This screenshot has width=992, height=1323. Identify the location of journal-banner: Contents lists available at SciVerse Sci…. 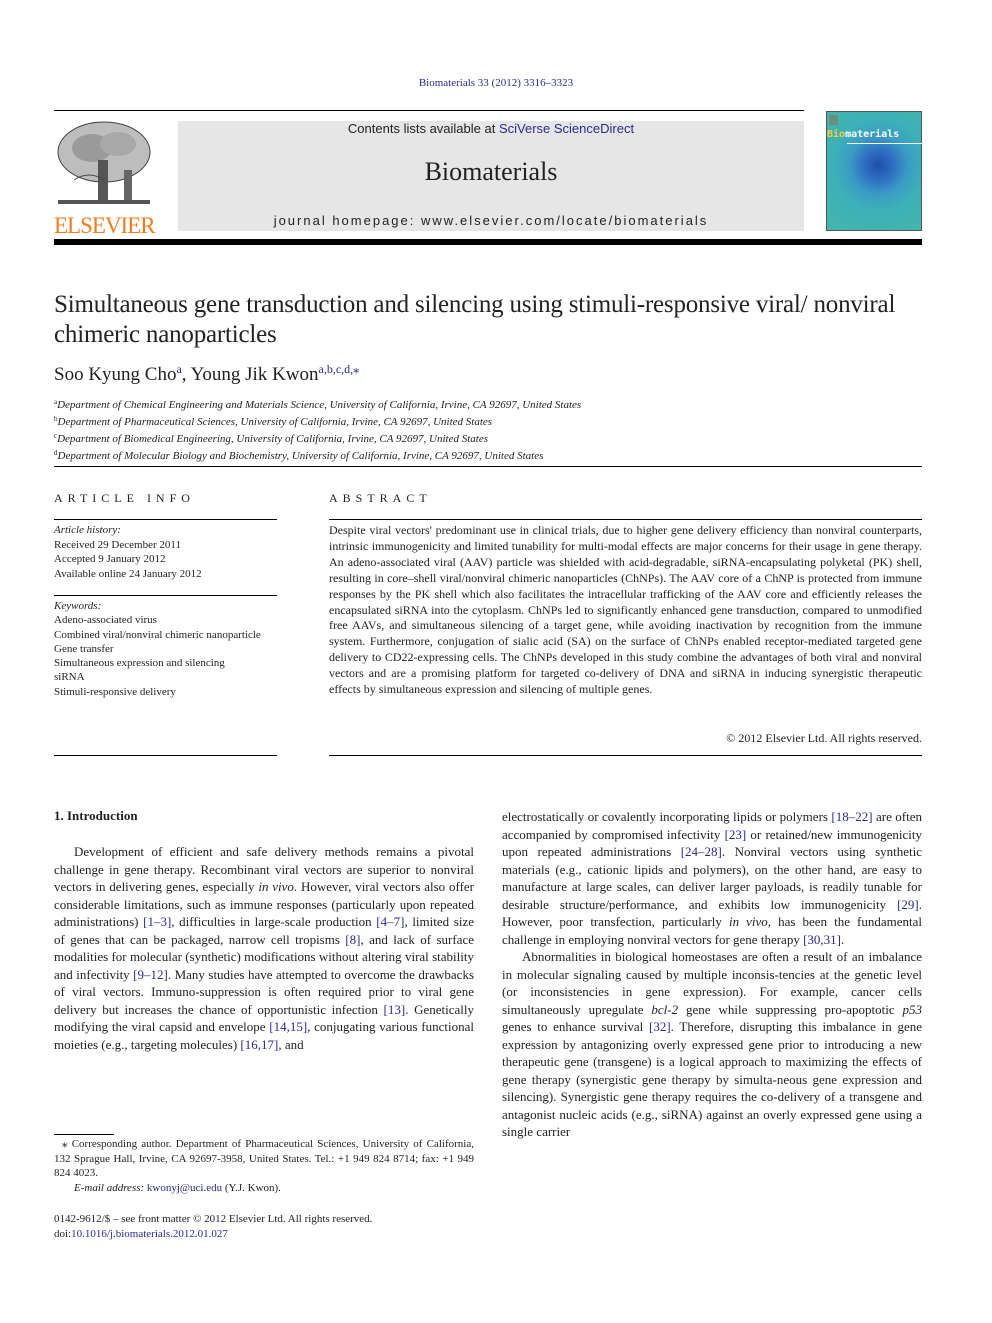
(491, 176).